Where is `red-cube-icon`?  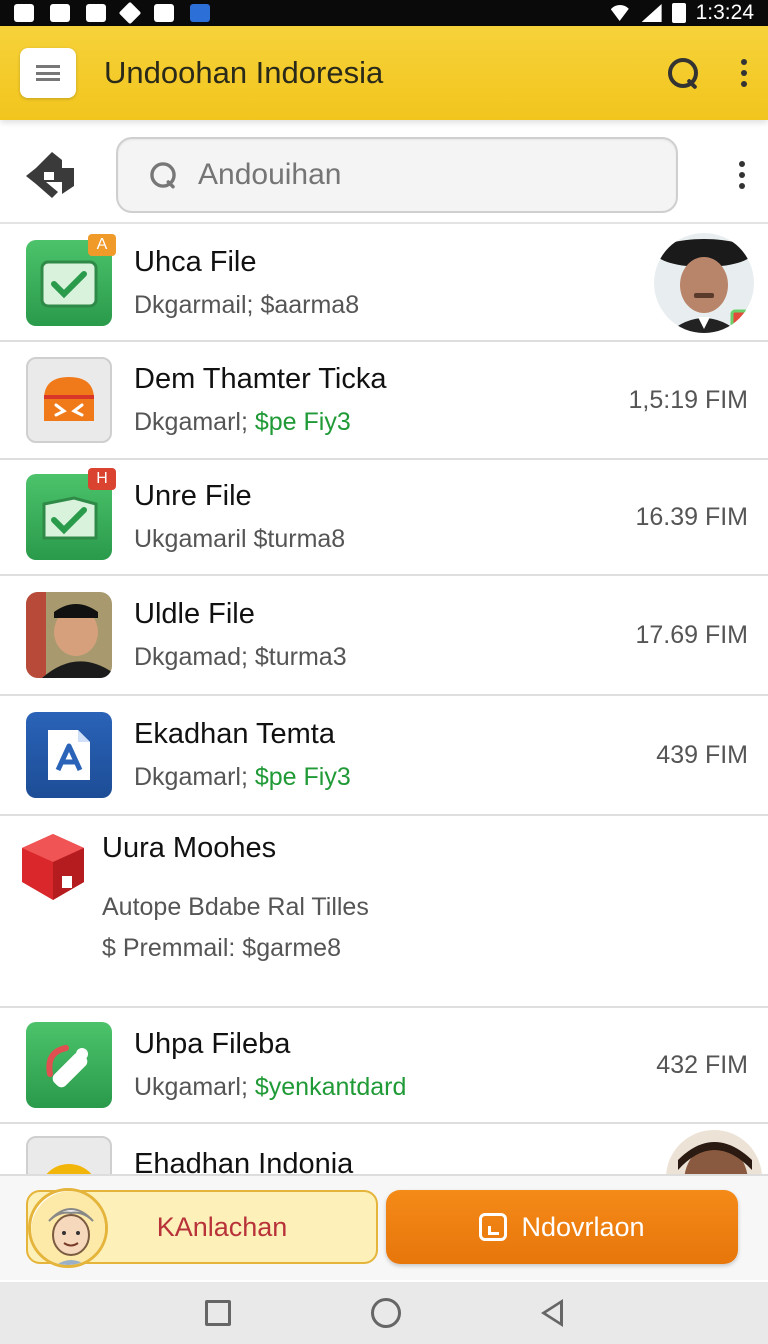
red-cube-icon is located at coordinates (53, 867).